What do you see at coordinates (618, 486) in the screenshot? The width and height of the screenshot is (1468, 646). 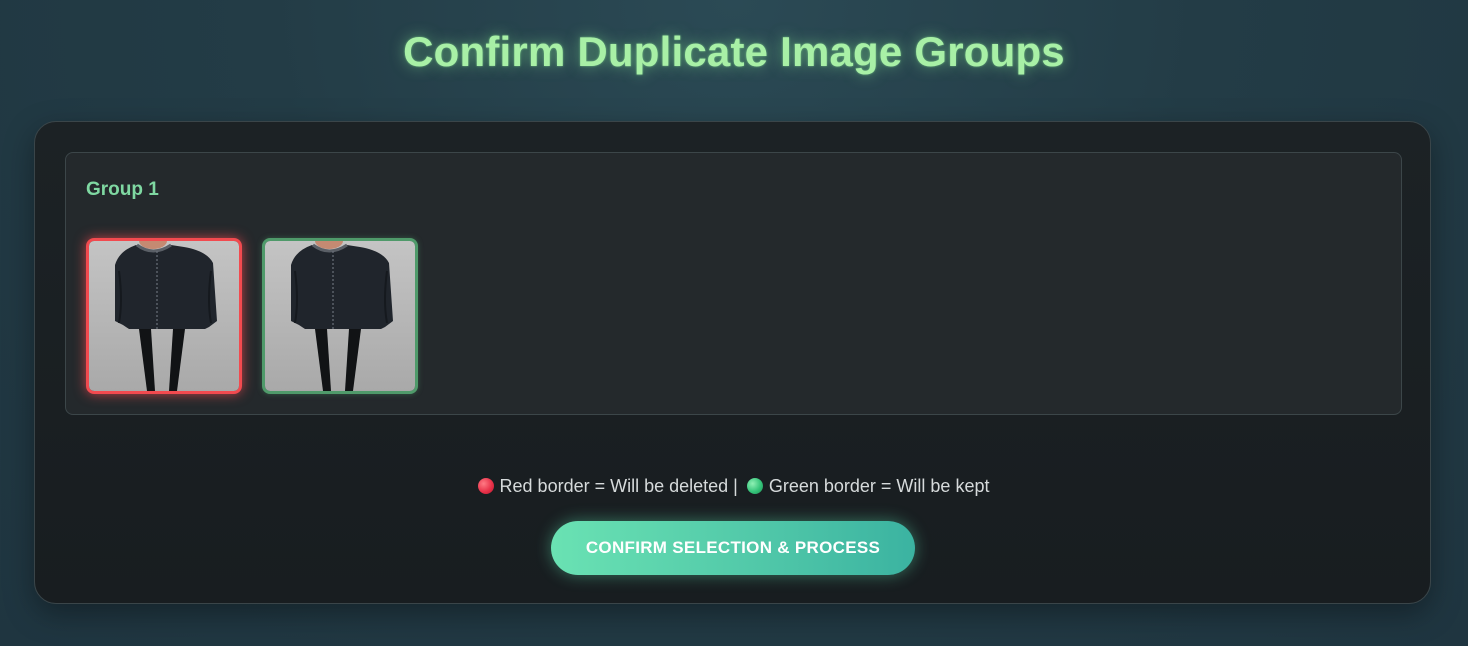 I see `legend-delete-text: Red border = Will be deleted |` at bounding box center [618, 486].